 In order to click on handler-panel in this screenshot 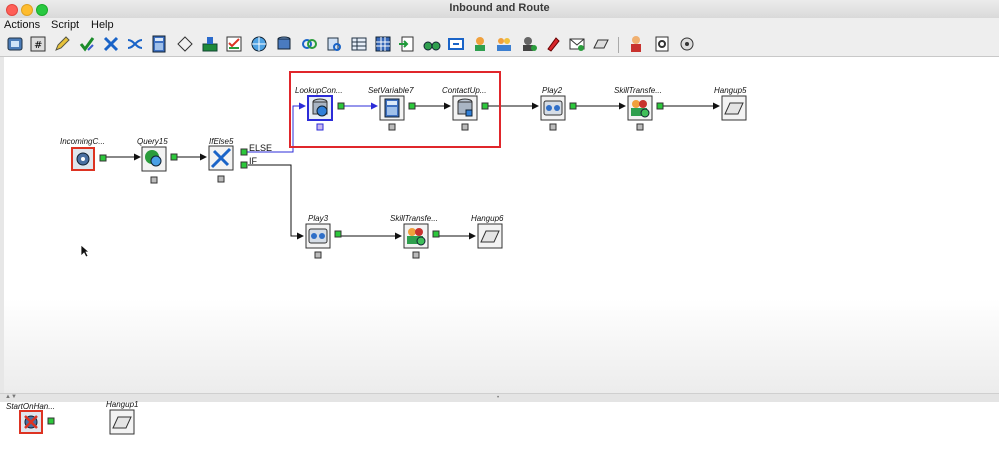, I will do `click(499, 434)`.